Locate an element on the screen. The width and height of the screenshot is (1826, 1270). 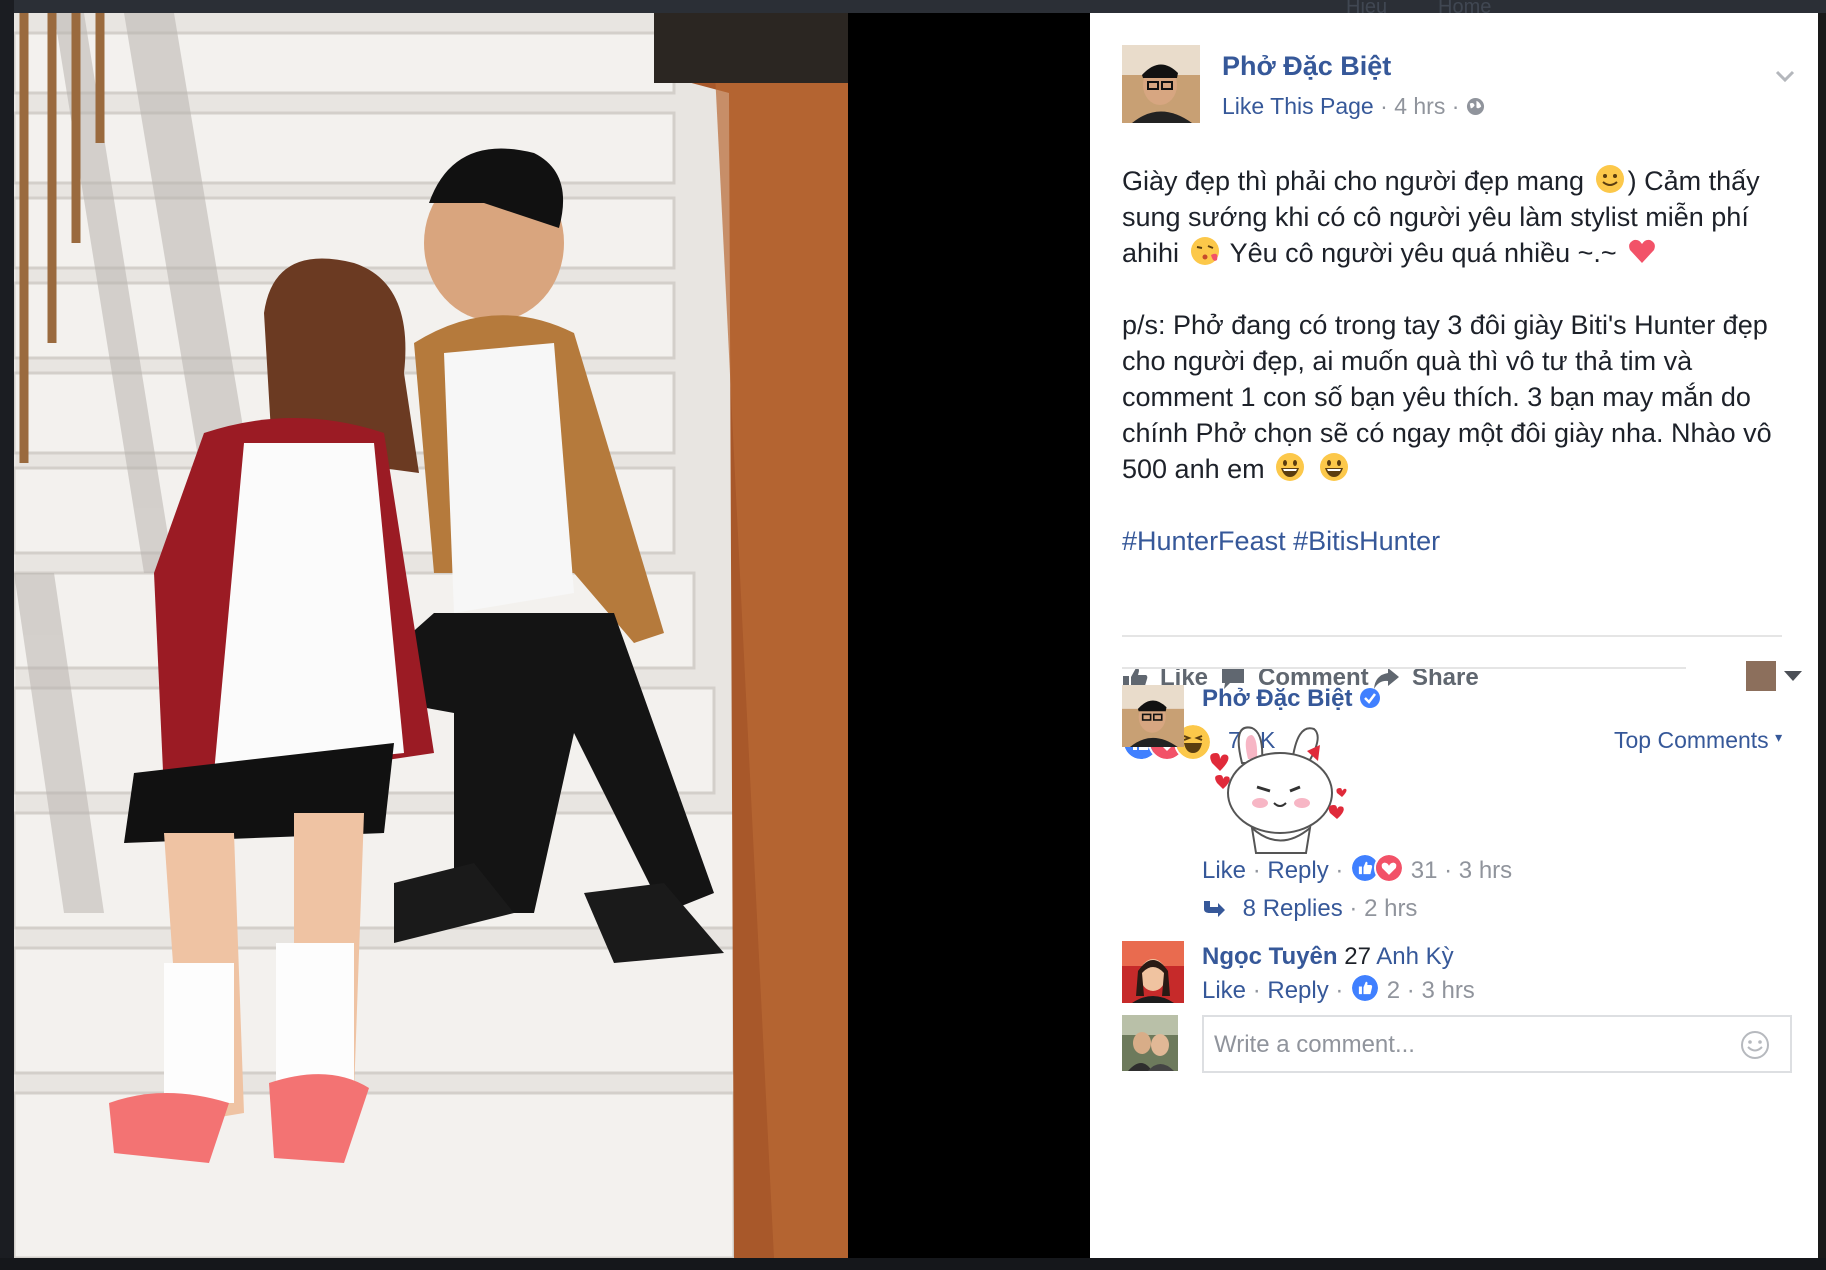
share-as-avatar is located at coordinates (1761, 676).